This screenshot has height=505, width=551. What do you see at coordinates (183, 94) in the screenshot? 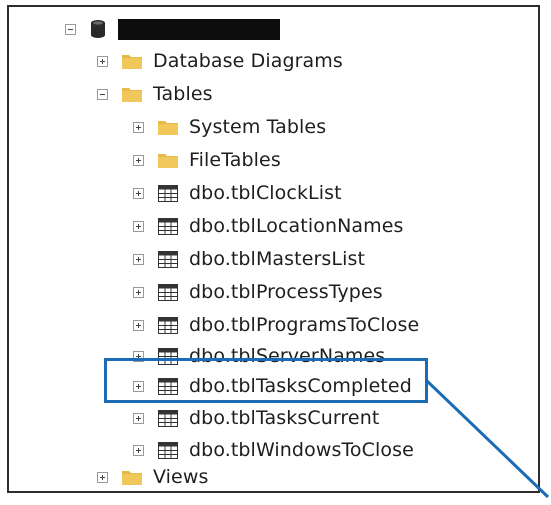
I see `node-label: Tables` at bounding box center [183, 94].